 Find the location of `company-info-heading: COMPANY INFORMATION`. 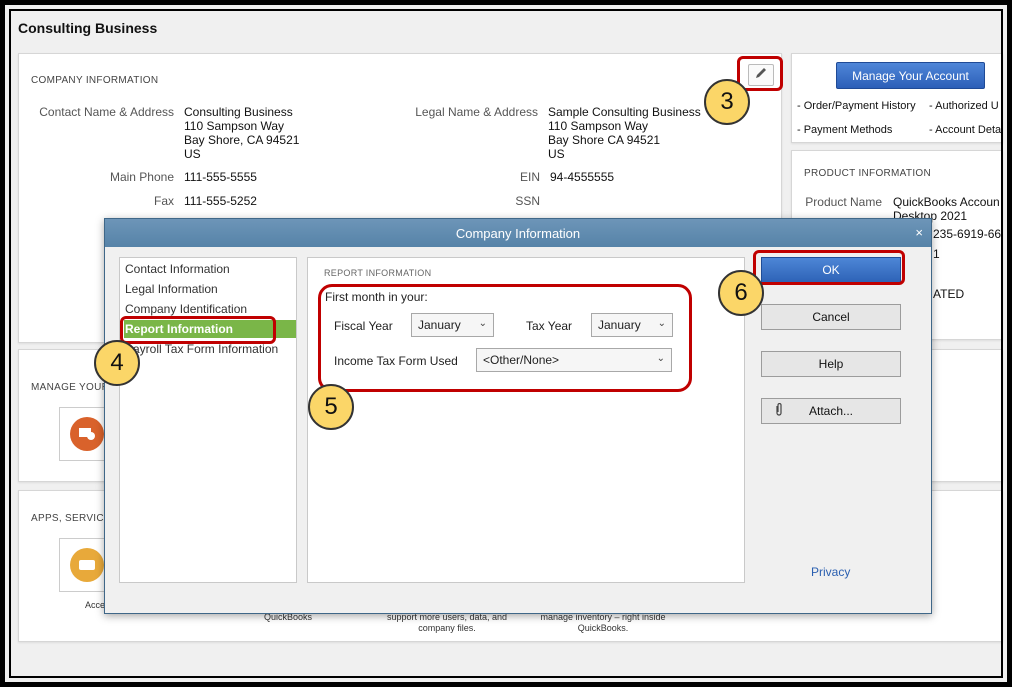

company-info-heading: COMPANY INFORMATION is located at coordinates (95, 80).